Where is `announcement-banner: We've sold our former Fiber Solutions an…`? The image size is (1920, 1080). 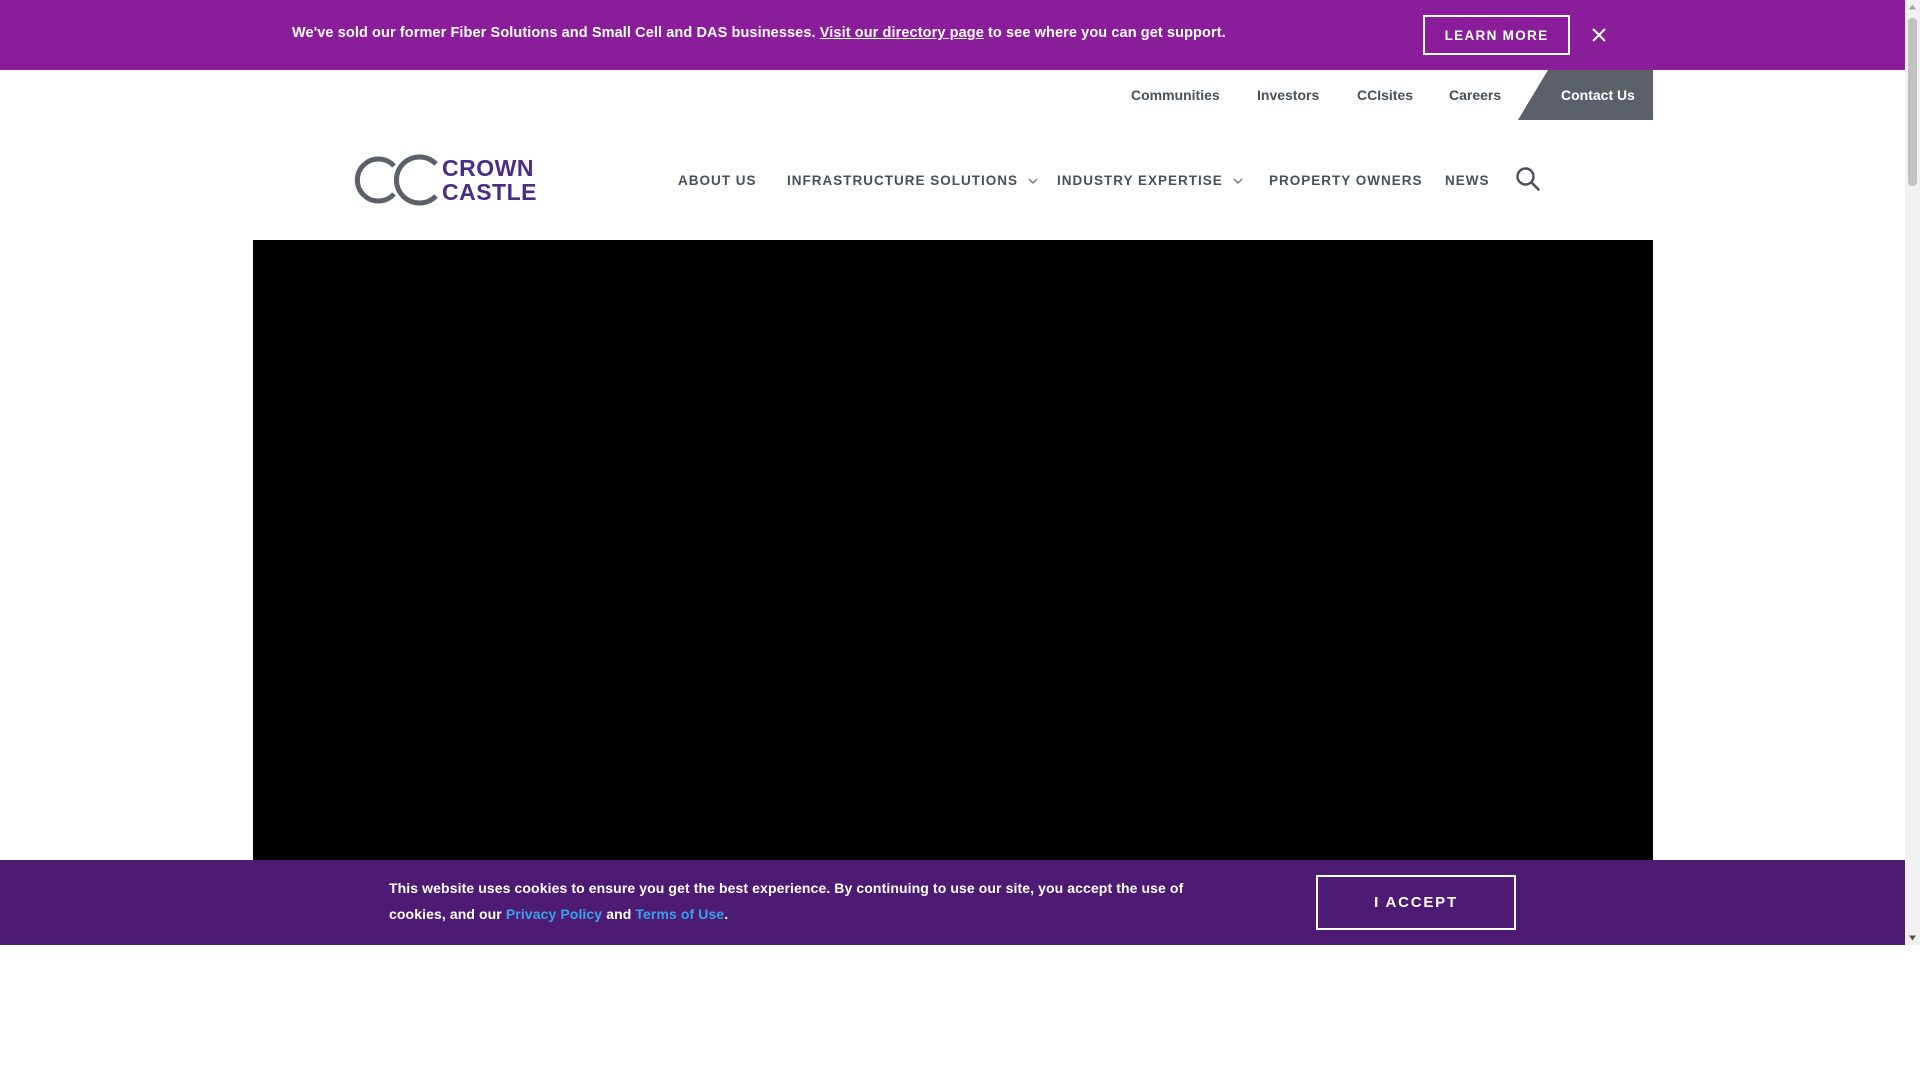 announcement-banner: We've sold our former Fiber Solutions an… is located at coordinates (952, 35).